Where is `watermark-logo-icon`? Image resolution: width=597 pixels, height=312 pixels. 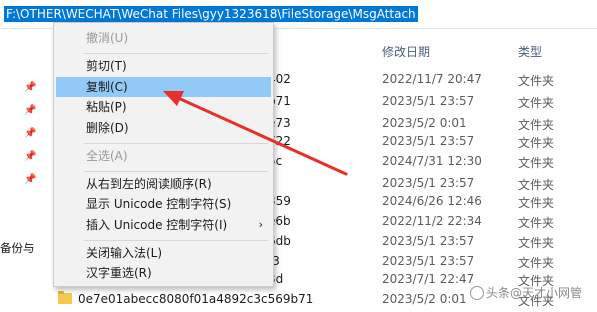
watermark-logo-icon is located at coordinates (477, 293).